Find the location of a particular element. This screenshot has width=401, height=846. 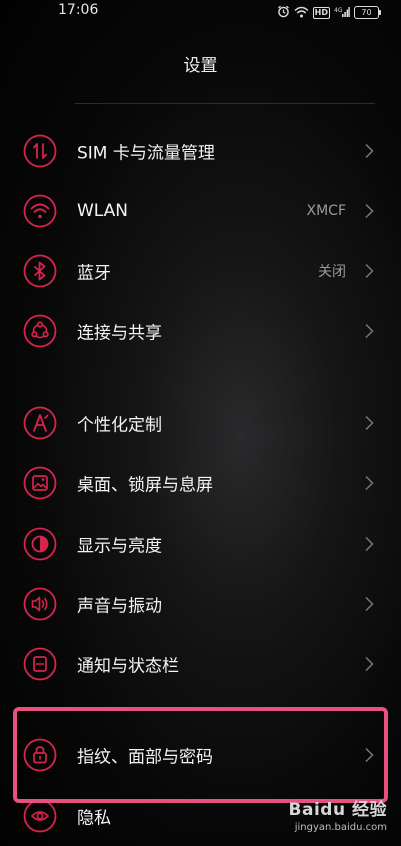

hd-icon: HD is located at coordinates (321, 12).